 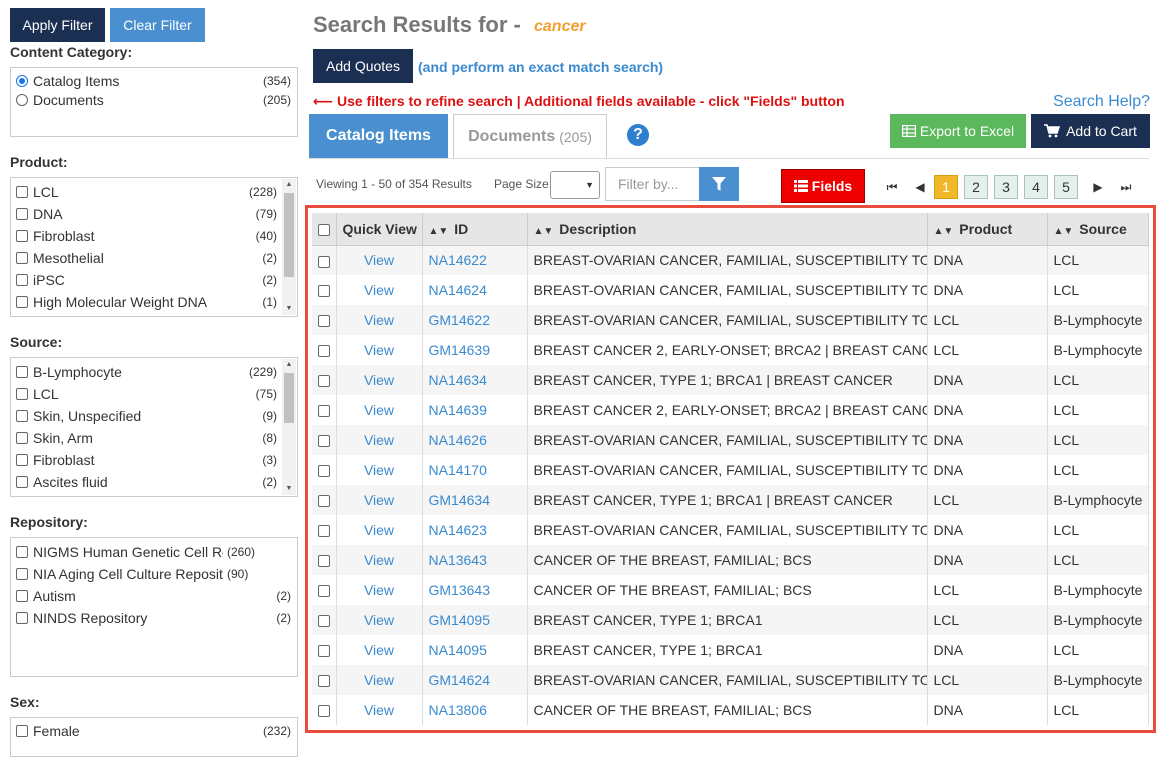 I want to click on search-help-link: Search Help?, so click(x=1101, y=102).